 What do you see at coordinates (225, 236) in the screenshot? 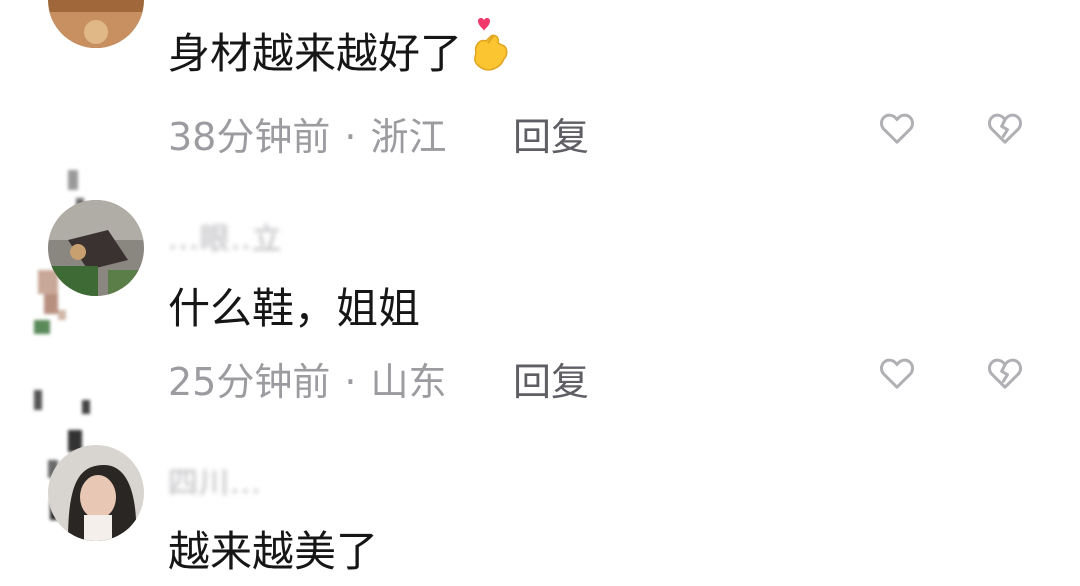
I see `username: ...眼..立` at bounding box center [225, 236].